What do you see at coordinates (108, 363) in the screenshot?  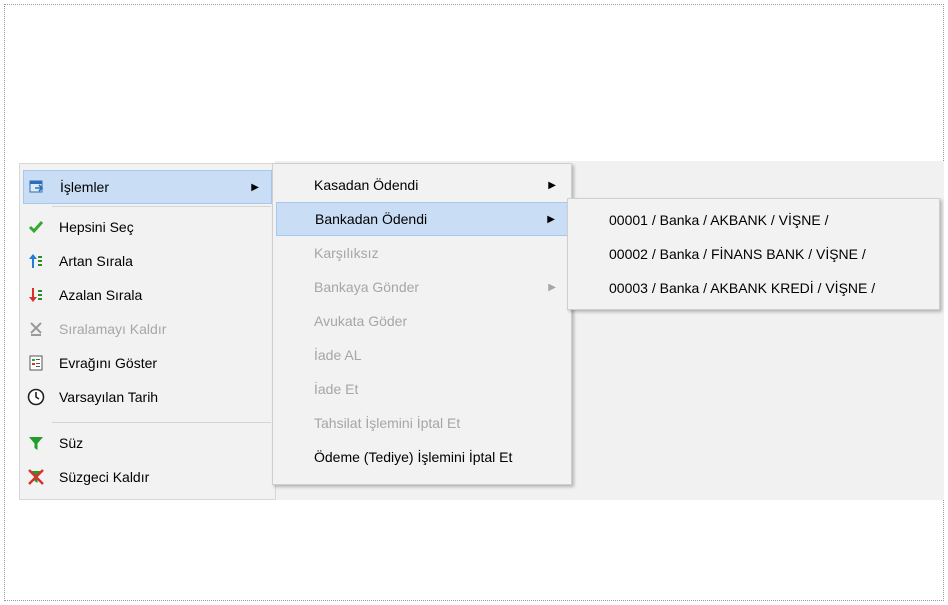 I see `menu-item-label: Evrağını Göster` at bounding box center [108, 363].